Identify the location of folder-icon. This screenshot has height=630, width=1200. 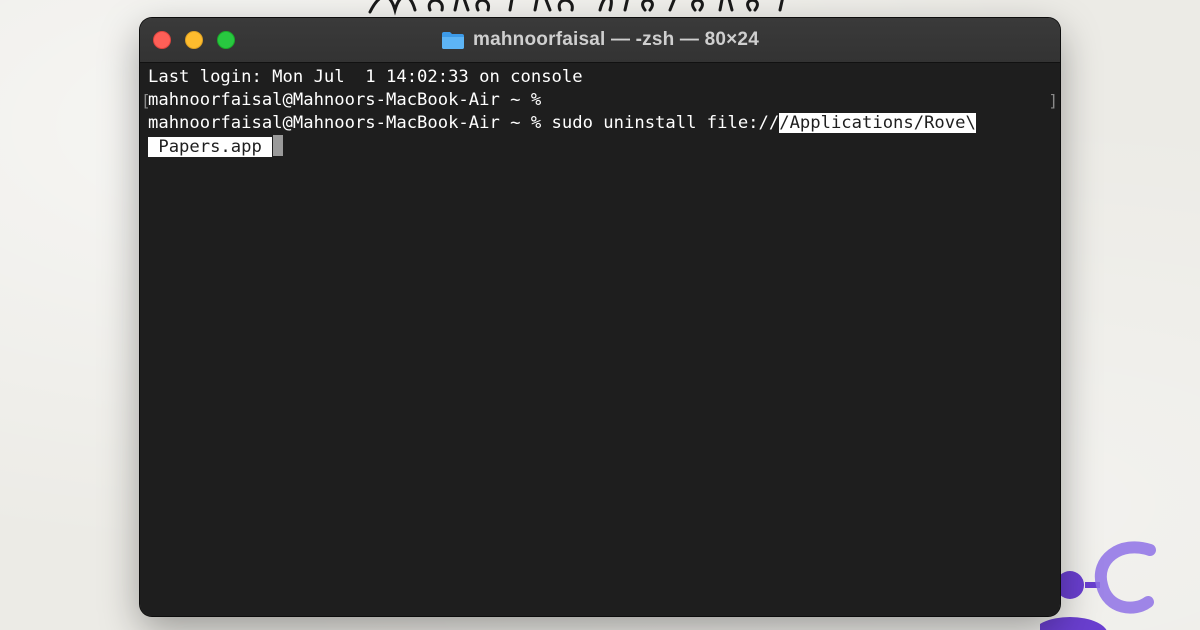
(453, 40).